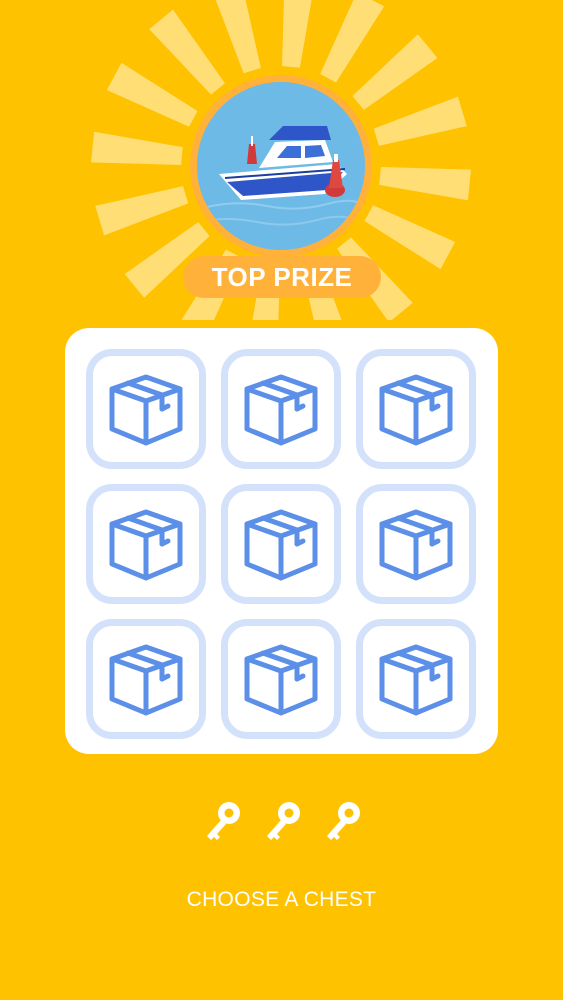  I want to click on keys-remaining, so click(281, 823).